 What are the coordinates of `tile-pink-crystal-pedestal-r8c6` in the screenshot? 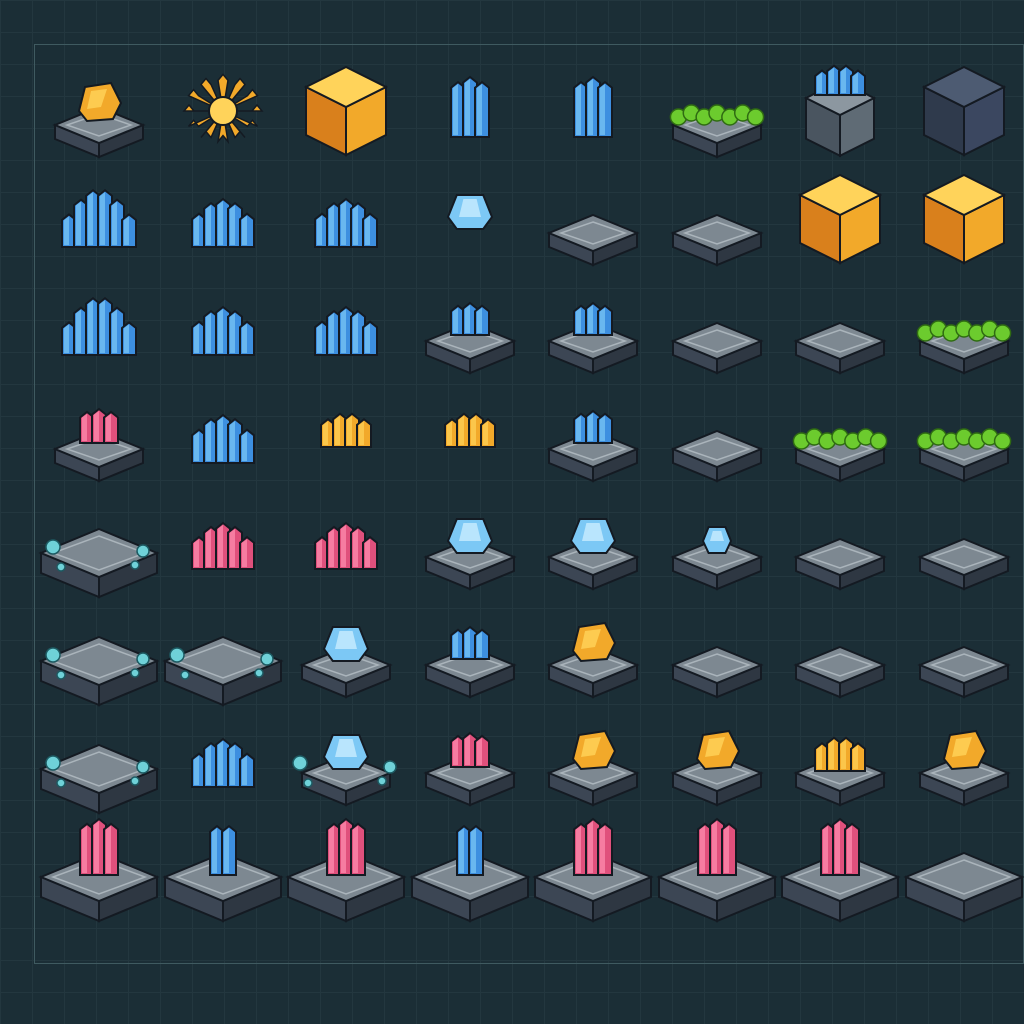 It's located at (717, 866).